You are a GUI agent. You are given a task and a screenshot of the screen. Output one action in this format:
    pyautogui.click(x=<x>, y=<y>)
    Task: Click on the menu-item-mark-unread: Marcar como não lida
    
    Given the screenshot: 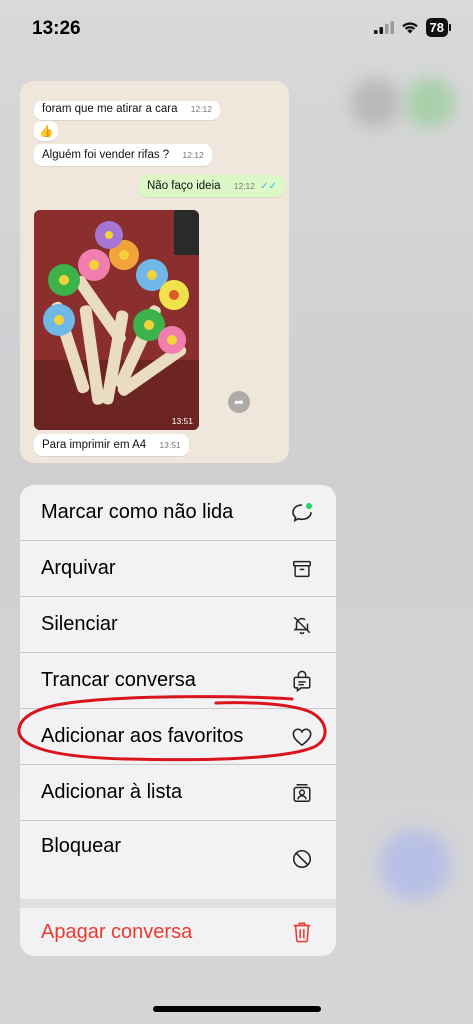 What is the action you would take?
    pyautogui.click(x=178, y=512)
    